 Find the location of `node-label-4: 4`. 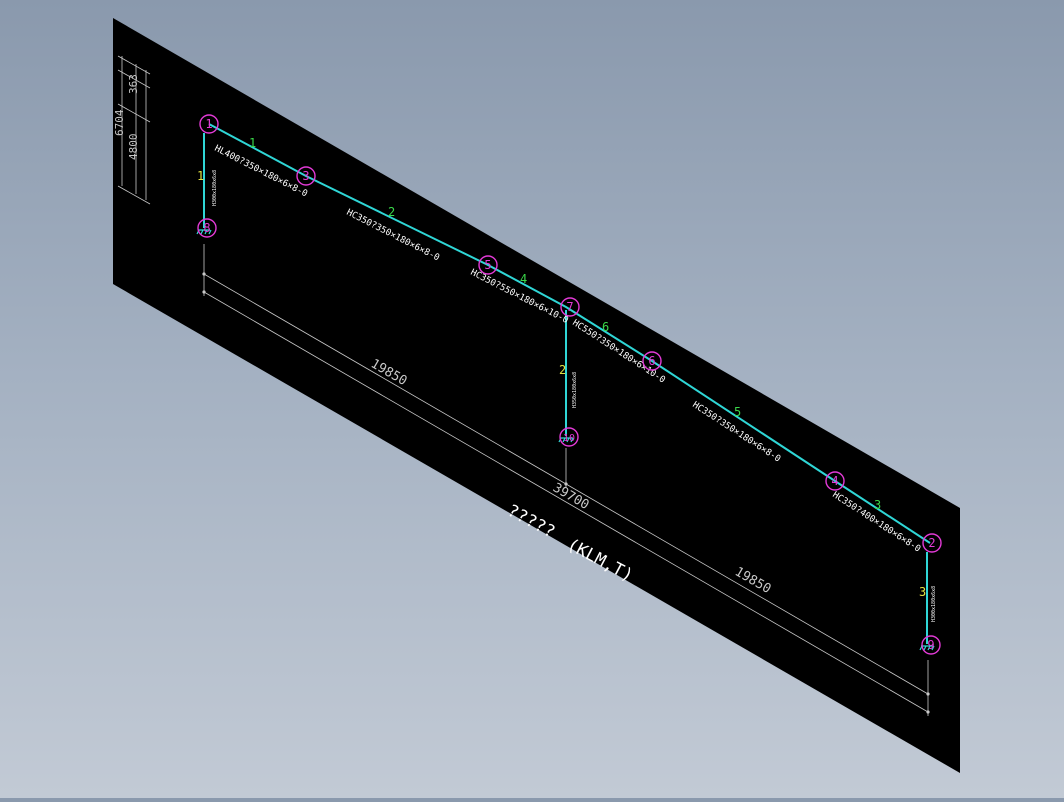

node-label-4: 4 is located at coordinates (834, 481).